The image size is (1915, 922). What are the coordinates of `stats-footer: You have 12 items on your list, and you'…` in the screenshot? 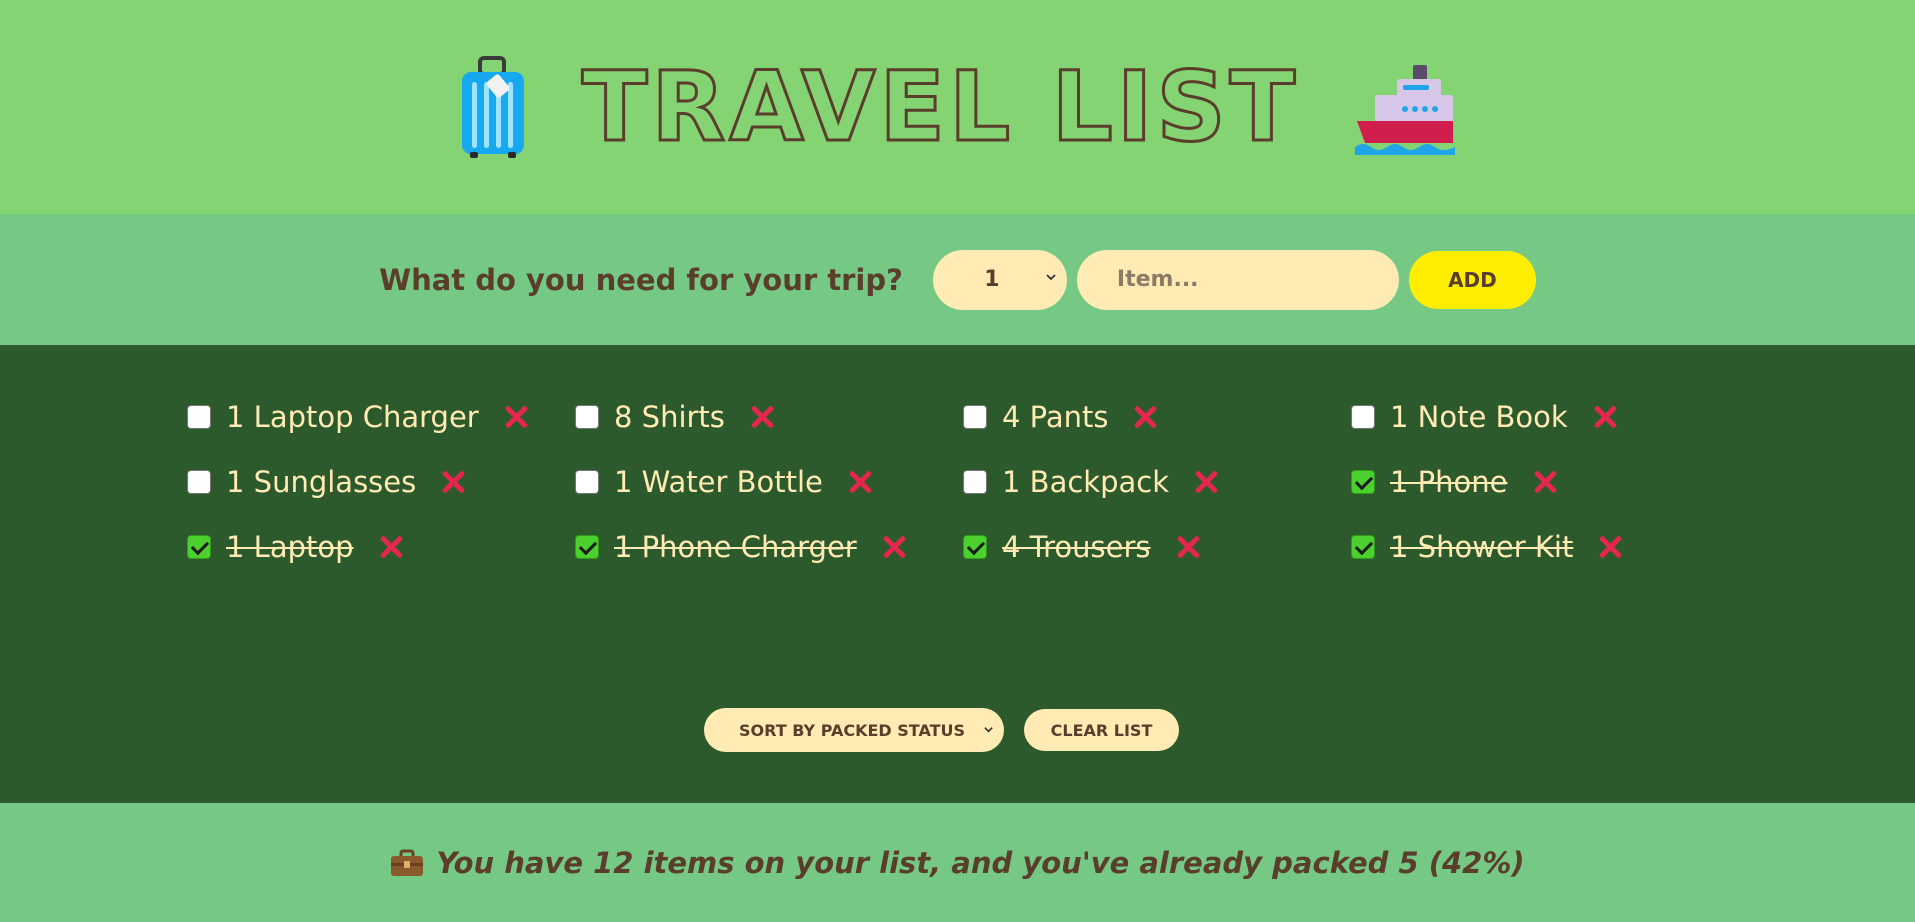 It's located at (957, 862).